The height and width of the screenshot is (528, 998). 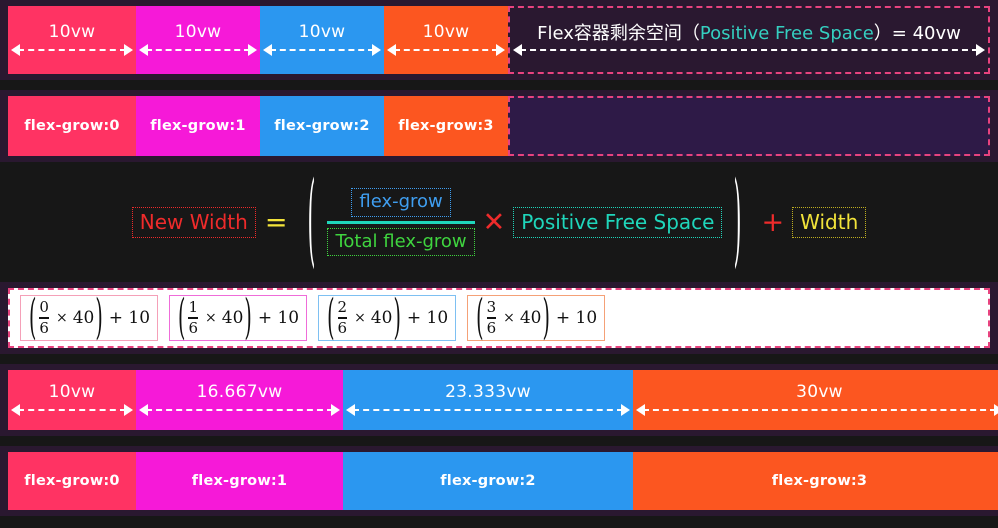 I want to click on free-space-region: Flex容器剩余空间（Positive Free Space）= 40vw, so click(x=749, y=40).